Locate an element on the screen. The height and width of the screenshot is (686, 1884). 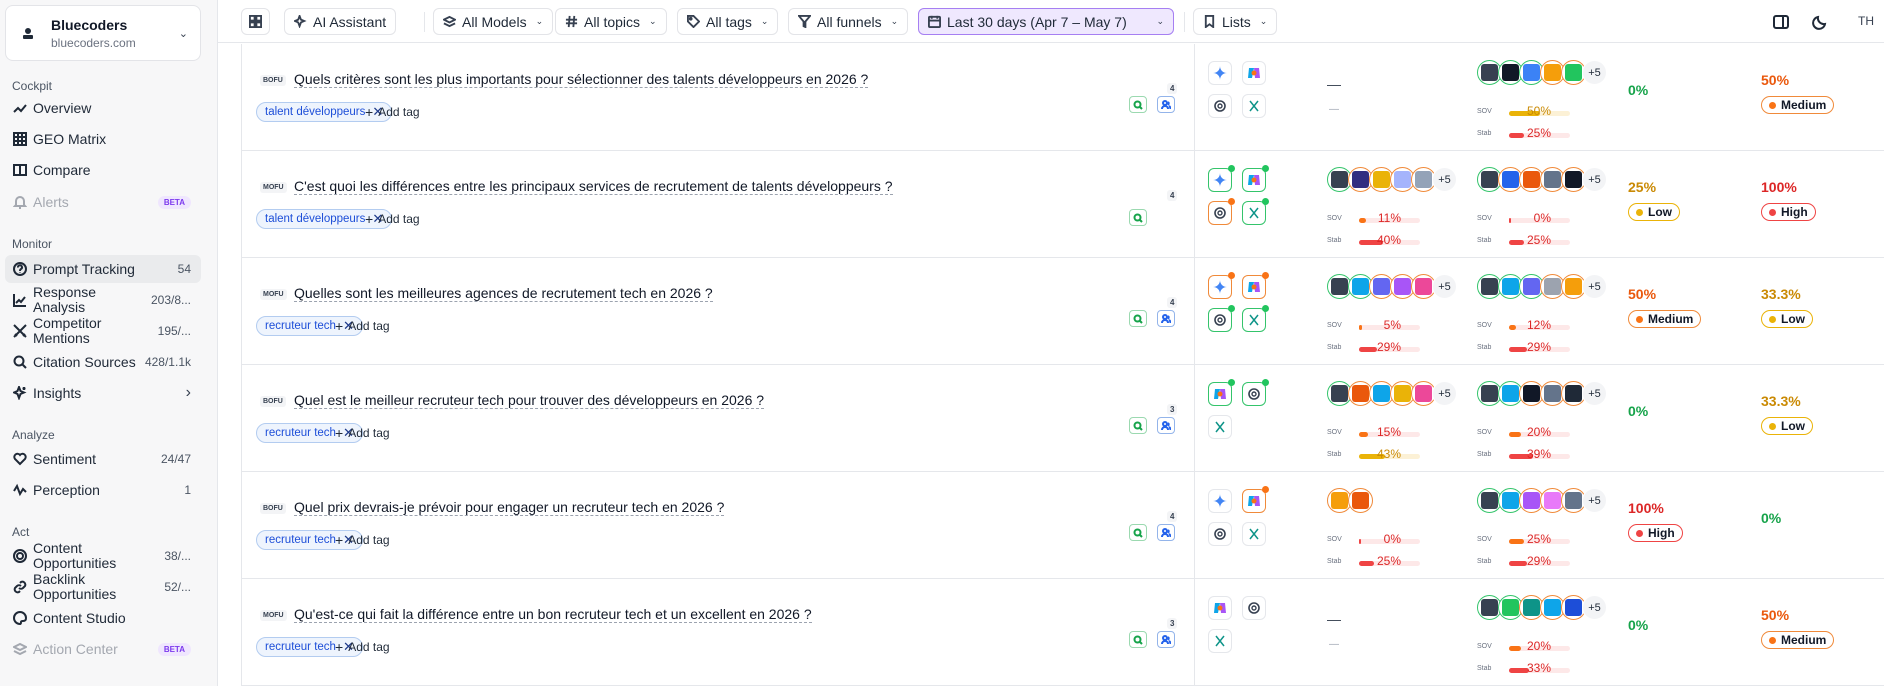
sov-label: SOV is located at coordinates (1484, 111).